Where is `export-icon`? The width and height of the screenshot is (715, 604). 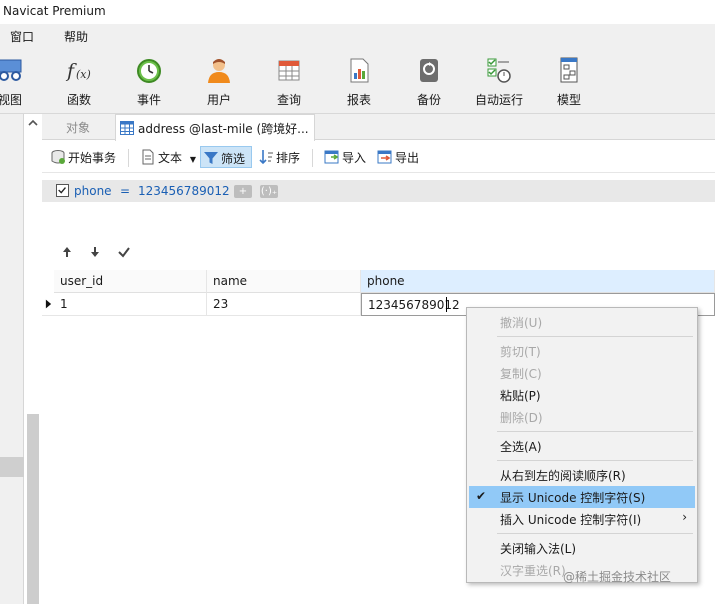 export-icon is located at coordinates (384, 157).